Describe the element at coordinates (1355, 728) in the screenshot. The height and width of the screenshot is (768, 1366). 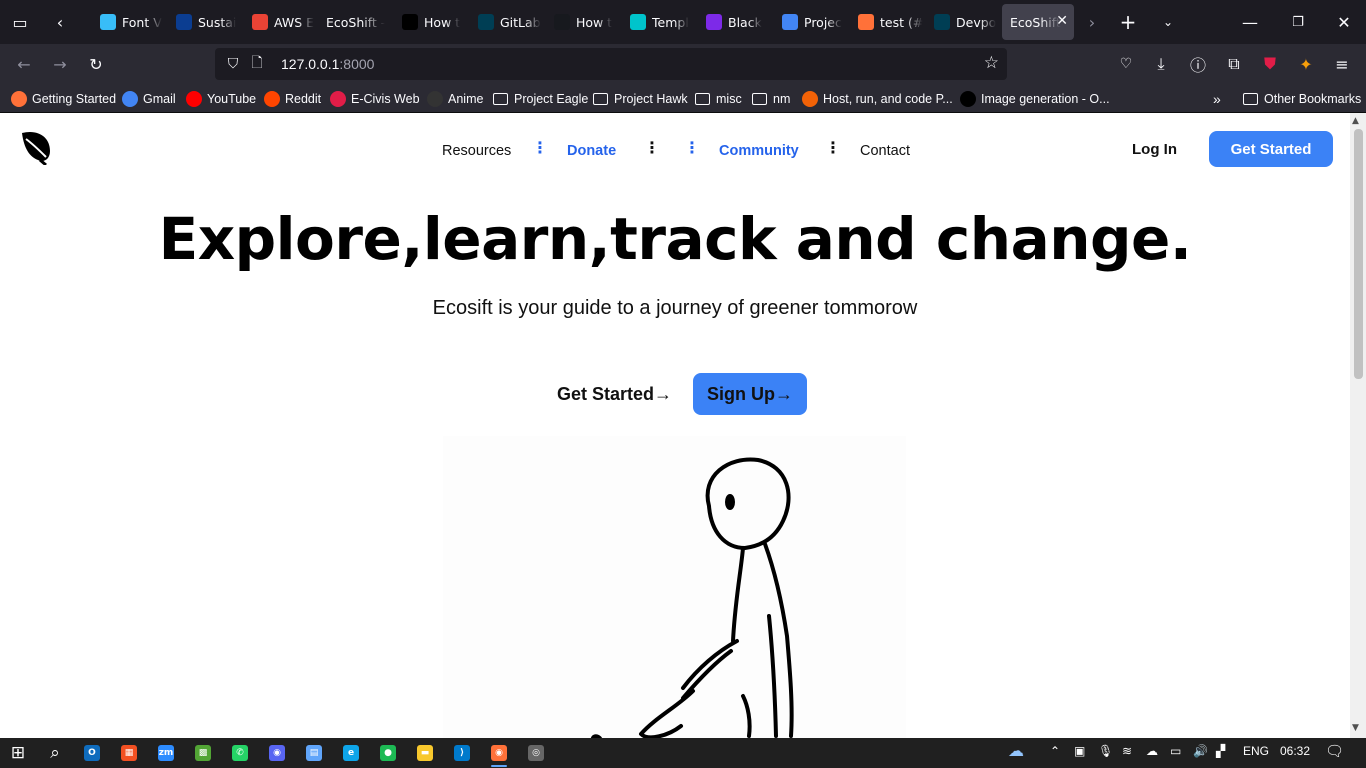
I see `scroll-down-icon: ▼` at that location.